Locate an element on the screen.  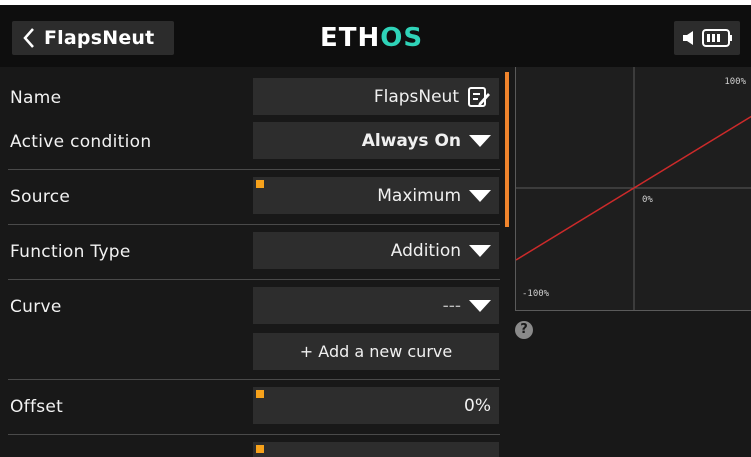
speaker-icon is located at coordinates (688, 38).